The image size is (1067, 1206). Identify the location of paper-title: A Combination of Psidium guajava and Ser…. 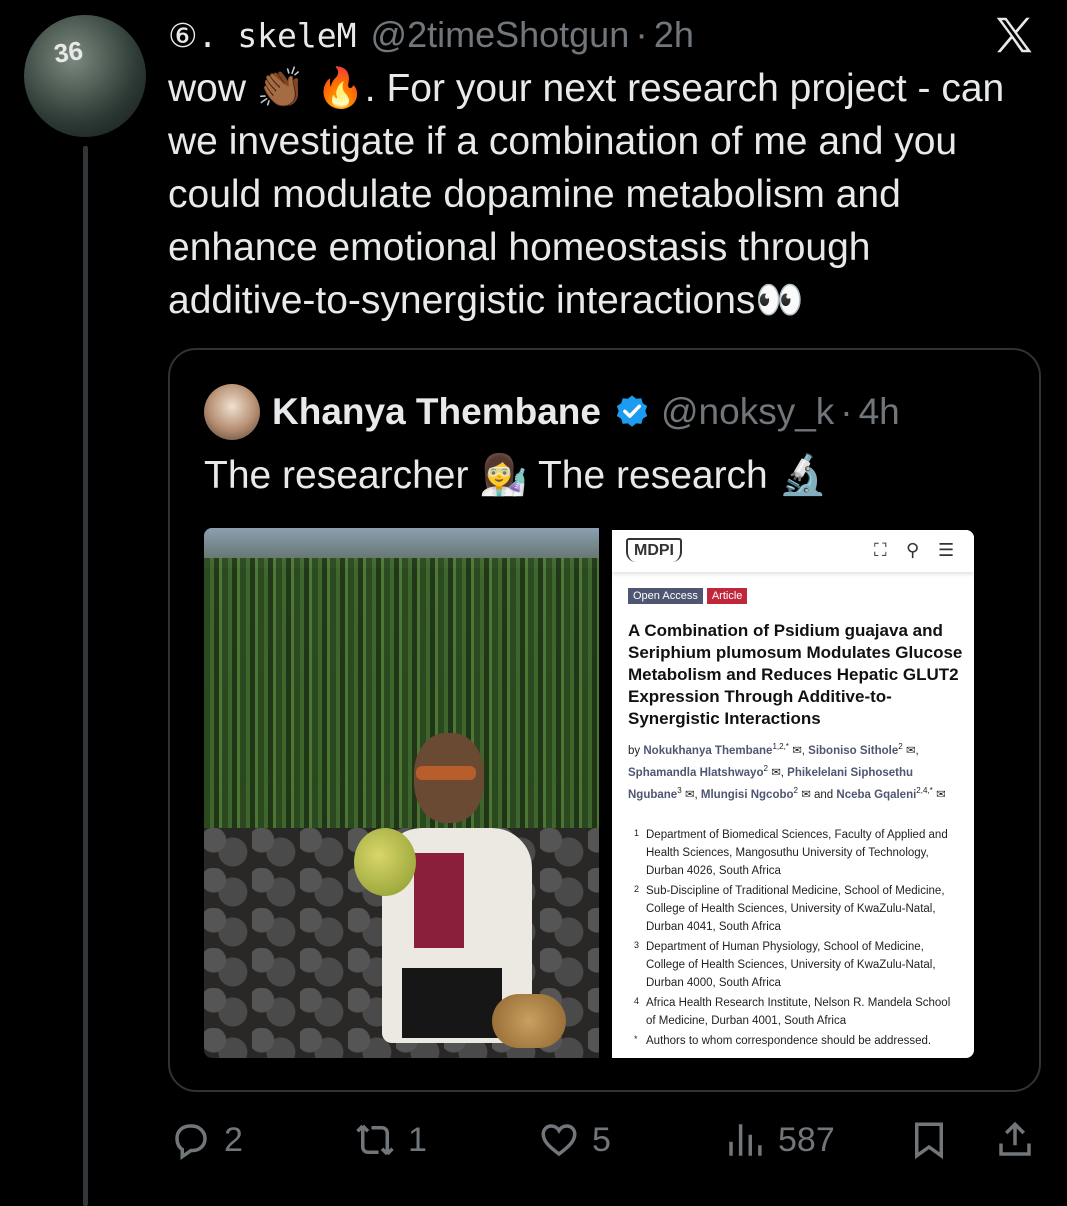
(795, 674).